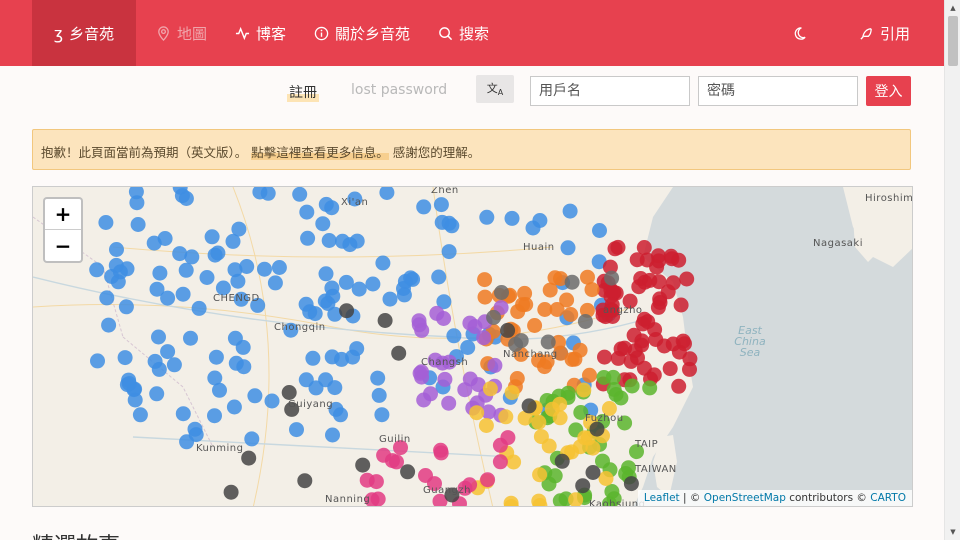 This screenshot has height=540, width=960. I want to click on nav-map: 地圖, so click(181, 33).